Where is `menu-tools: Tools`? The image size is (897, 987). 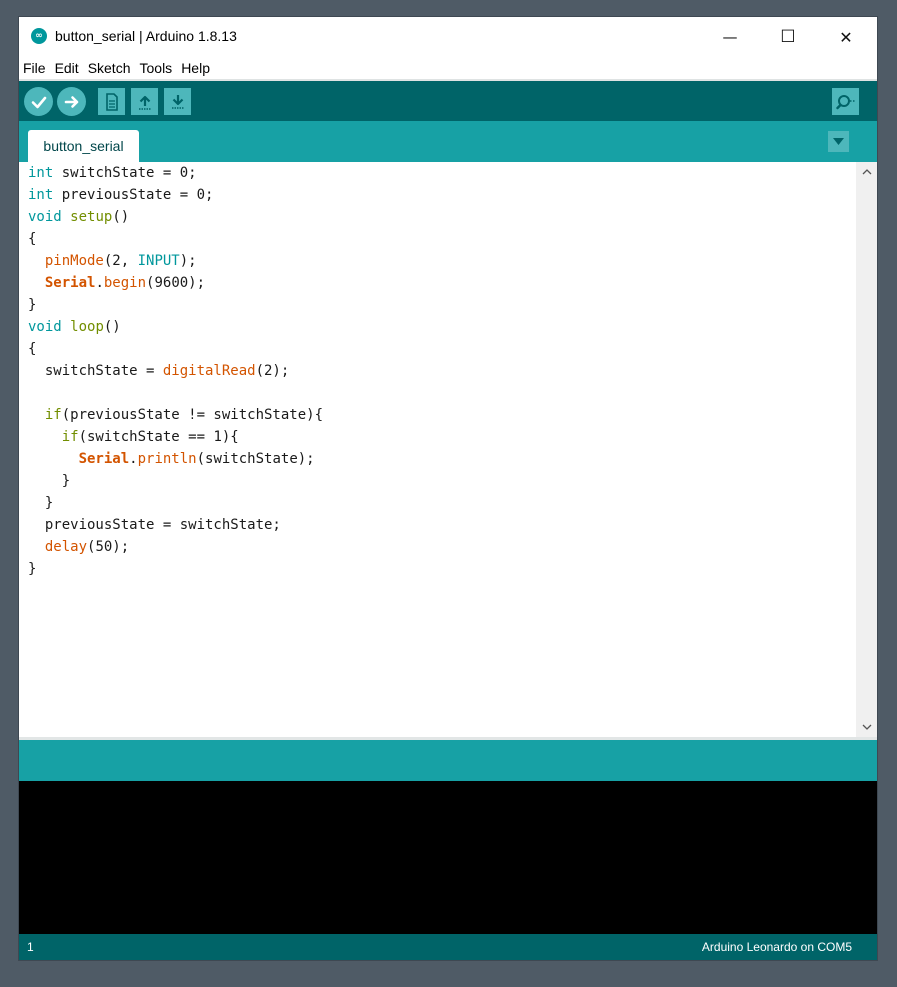 menu-tools: Tools is located at coordinates (156, 68).